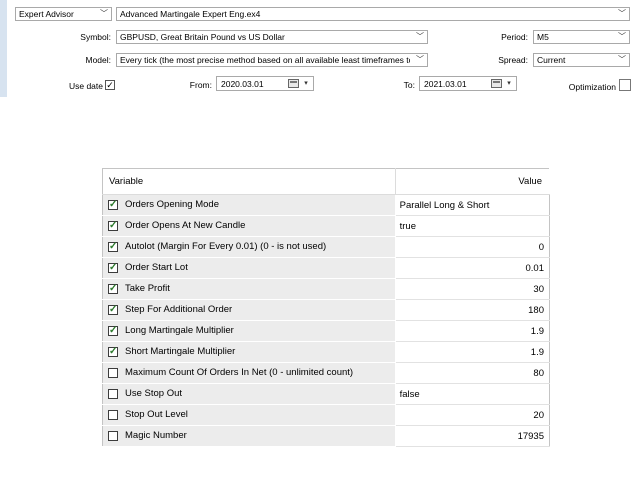 The width and height of the screenshot is (640, 480). Describe the element at coordinates (409, 85) in the screenshot. I see `to-label: To:` at that location.